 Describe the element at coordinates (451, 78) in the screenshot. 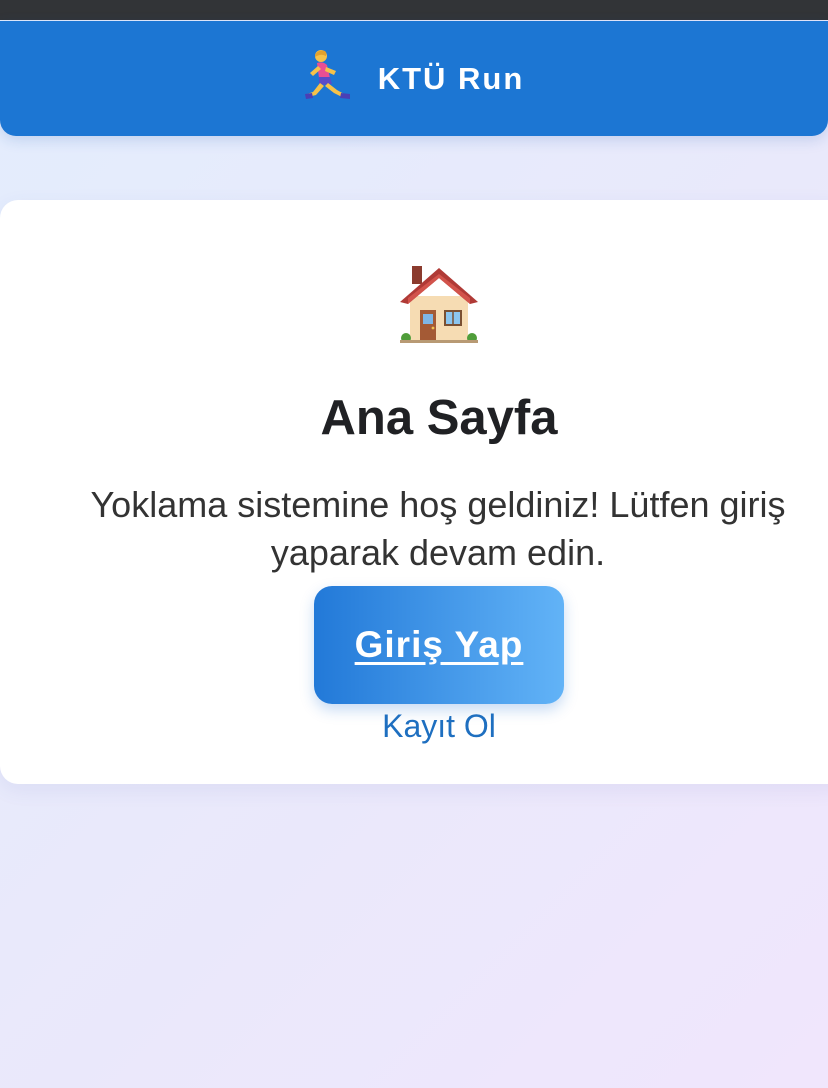

I see `app-title: KTÜ Run` at that location.